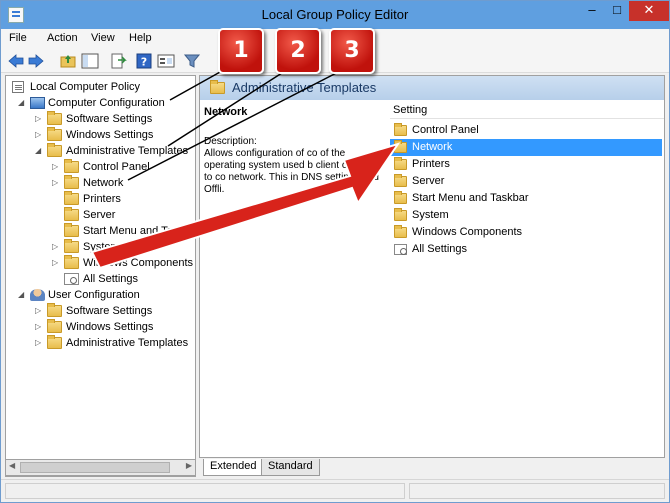 Image resolution: width=670 pixels, height=503 pixels. I want to click on title-bar: Local Group Policy Editor – □ ✕, so click(335, 15).